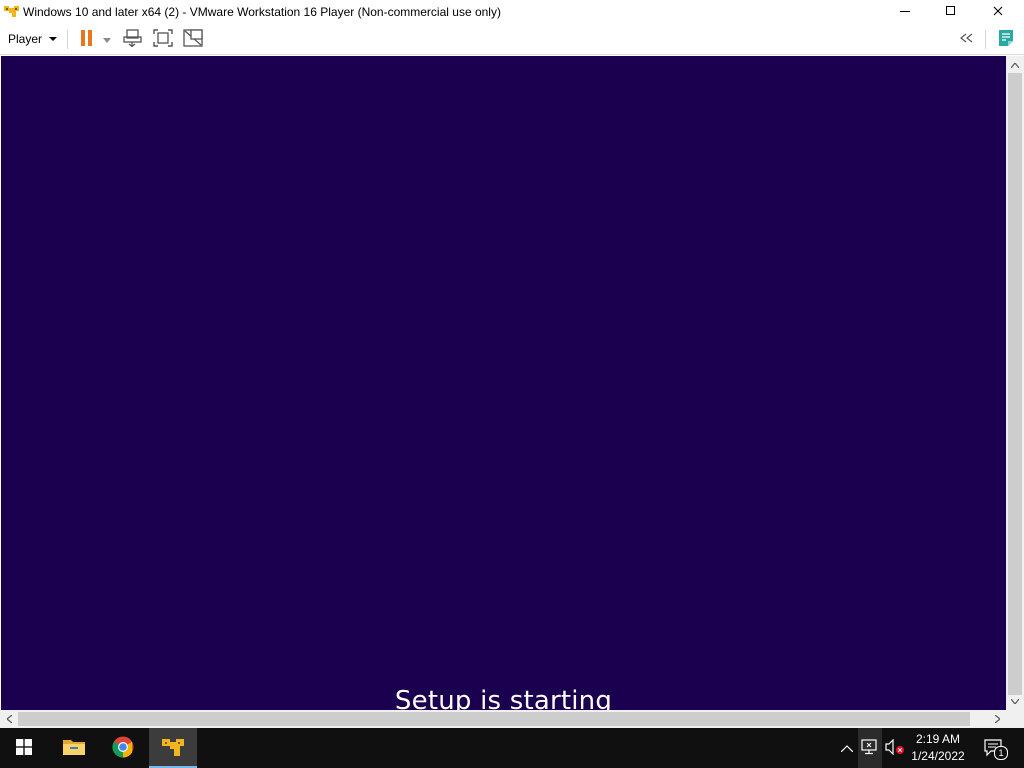 The width and height of the screenshot is (1024, 768). I want to click on collapse-toolbar-button, so click(967, 39).